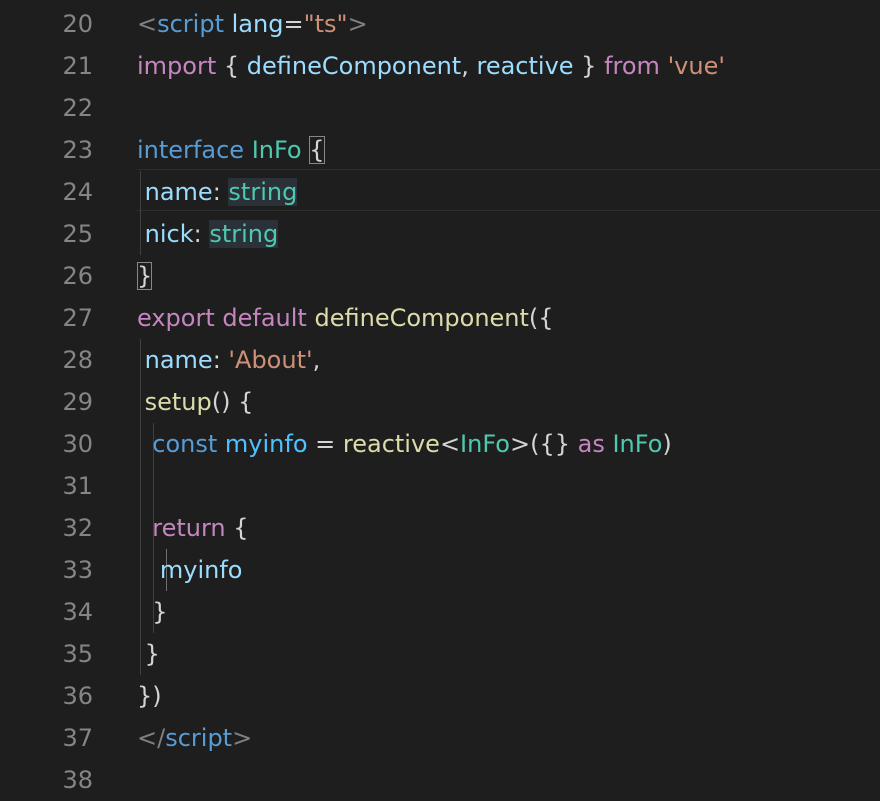 The height and width of the screenshot is (801, 880). What do you see at coordinates (440, 150) in the screenshot?
I see `code-line: 23 interface InFo {` at bounding box center [440, 150].